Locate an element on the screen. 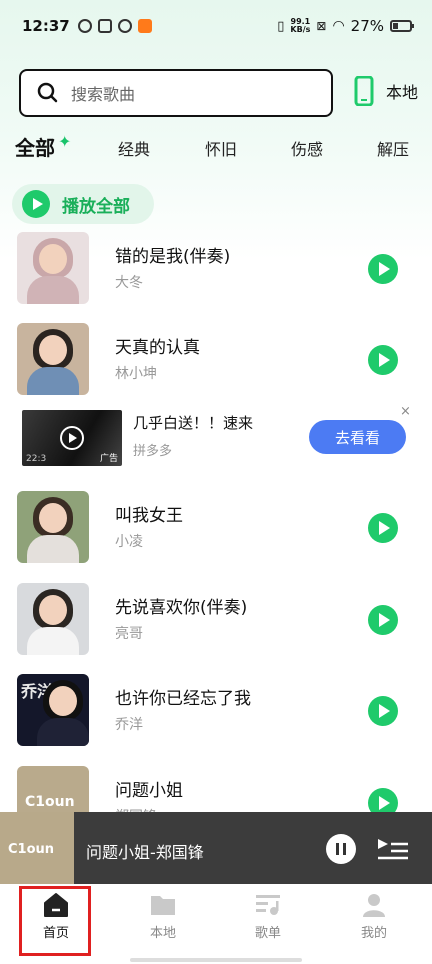 This screenshot has height=964, width=432. play-all-button: 播放全部 is located at coordinates (83, 204).